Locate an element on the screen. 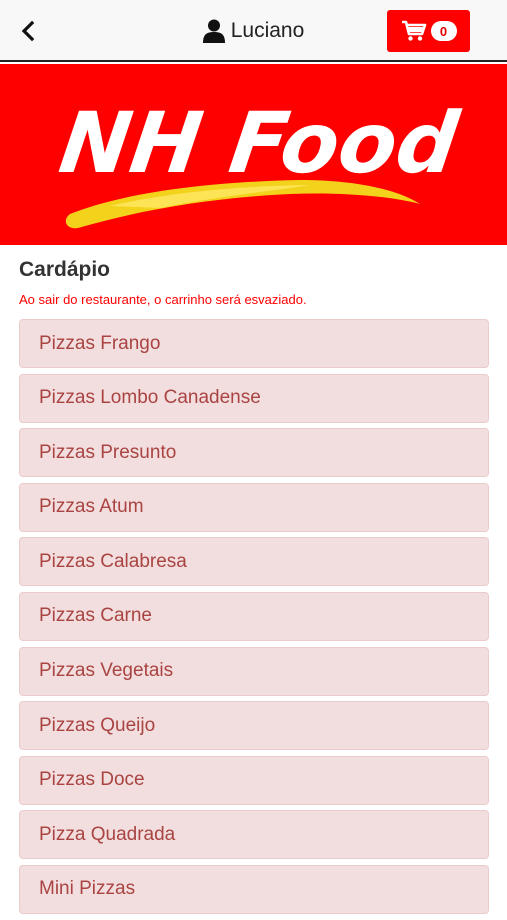 This screenshot has height=920, width=507. category-item: Pizzas Doce is located at coordinates (254, 780).